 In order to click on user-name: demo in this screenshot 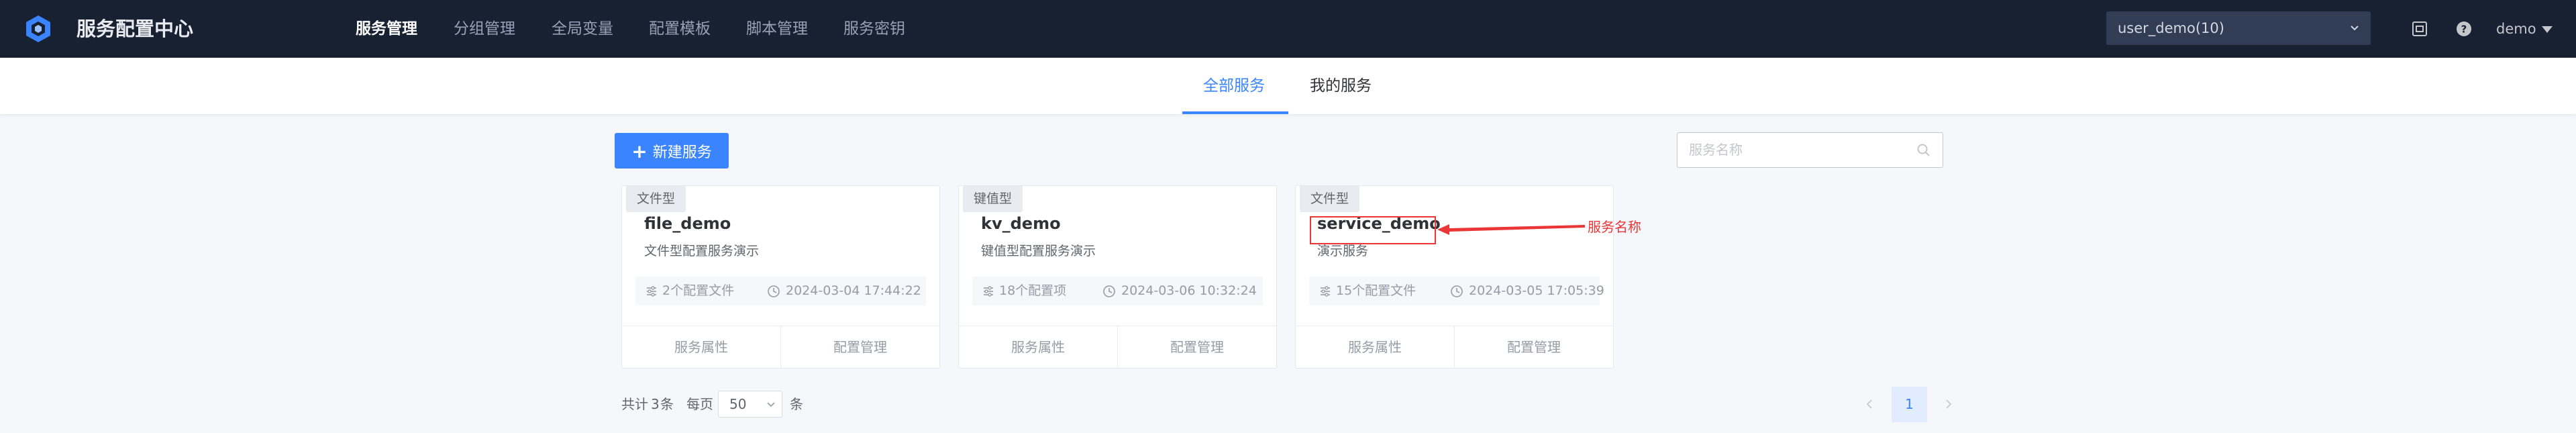, I will do `click(2516, 29)`.